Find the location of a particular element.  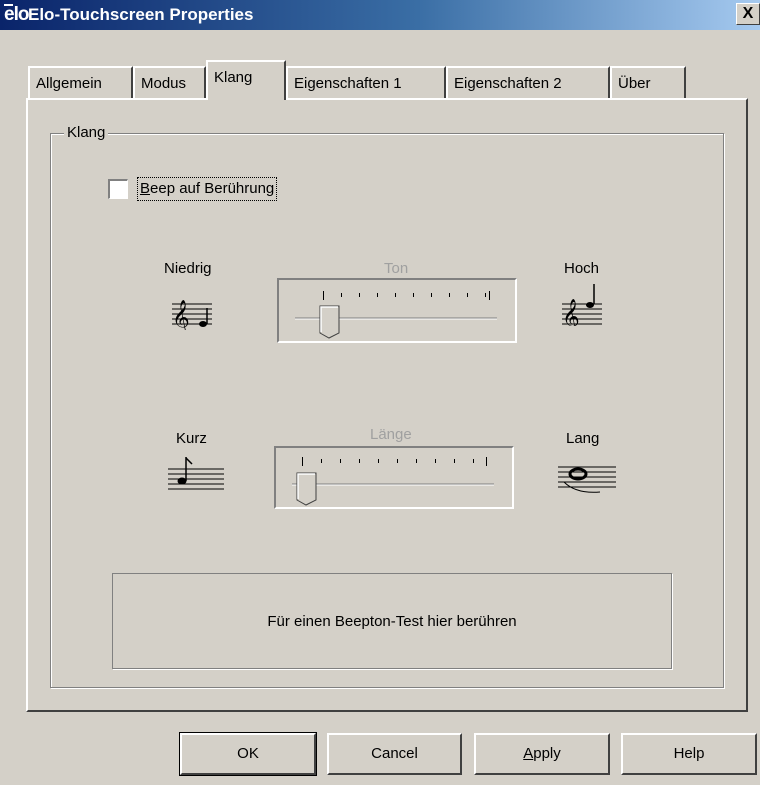

length-long-label: Lang is located at coordinates (583, 438).